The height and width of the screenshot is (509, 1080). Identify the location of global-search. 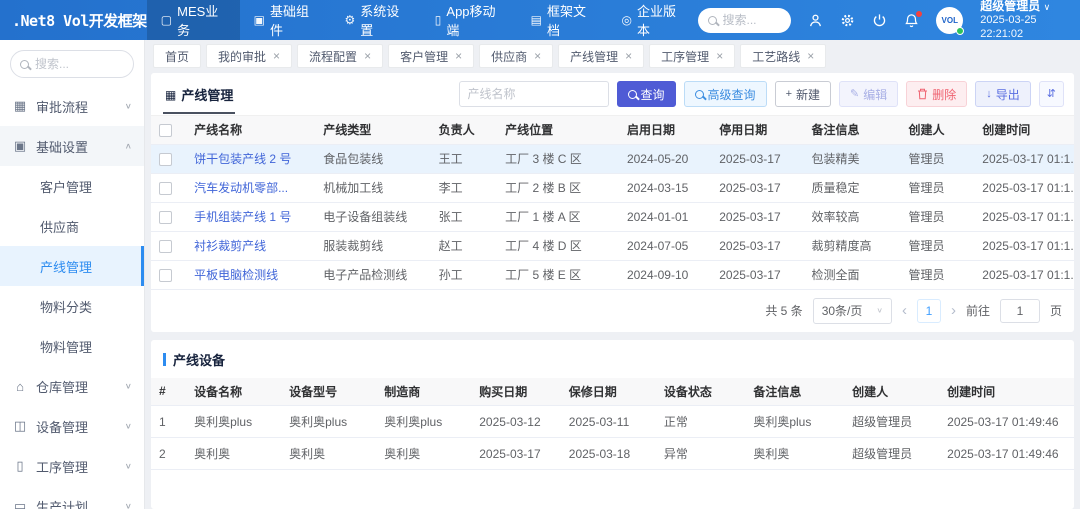
(744, 20).